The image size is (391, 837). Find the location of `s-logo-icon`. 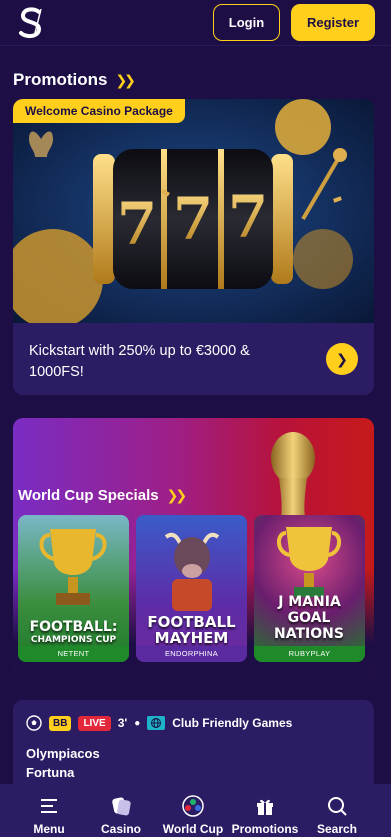

s-logo-icon is located at coordinates (31, 23).